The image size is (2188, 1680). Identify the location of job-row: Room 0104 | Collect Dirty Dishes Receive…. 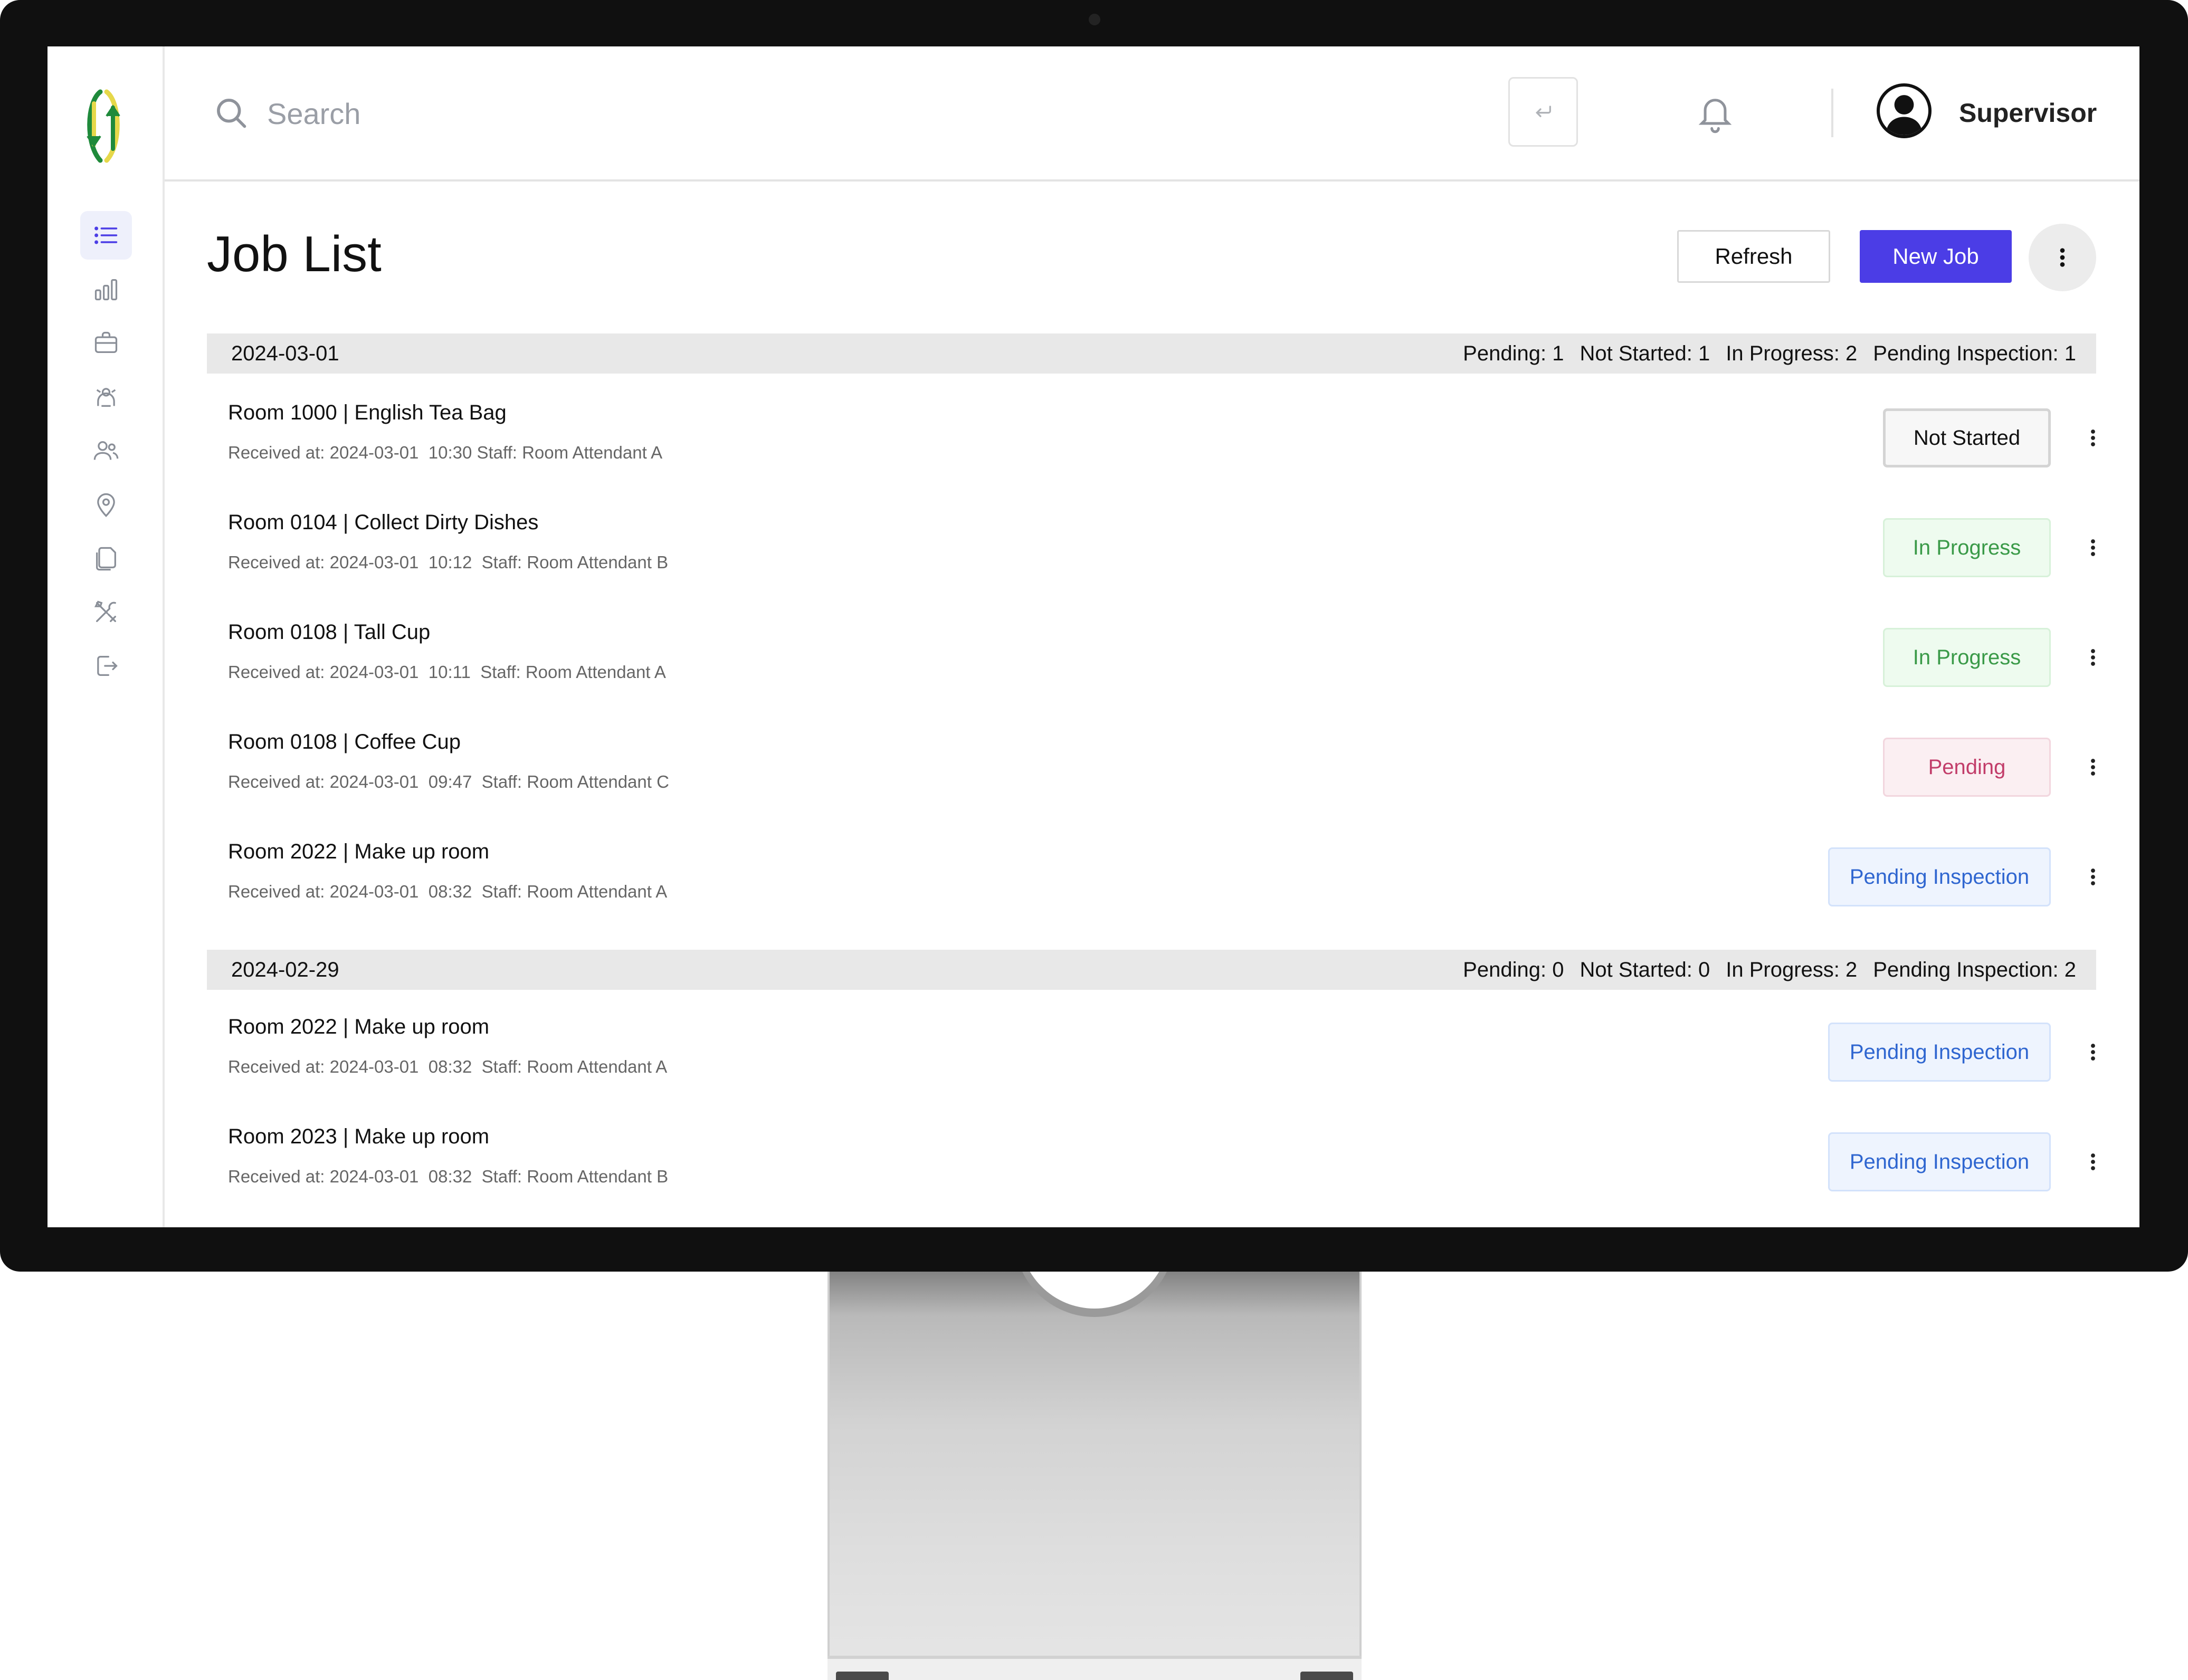
(1151, 549).